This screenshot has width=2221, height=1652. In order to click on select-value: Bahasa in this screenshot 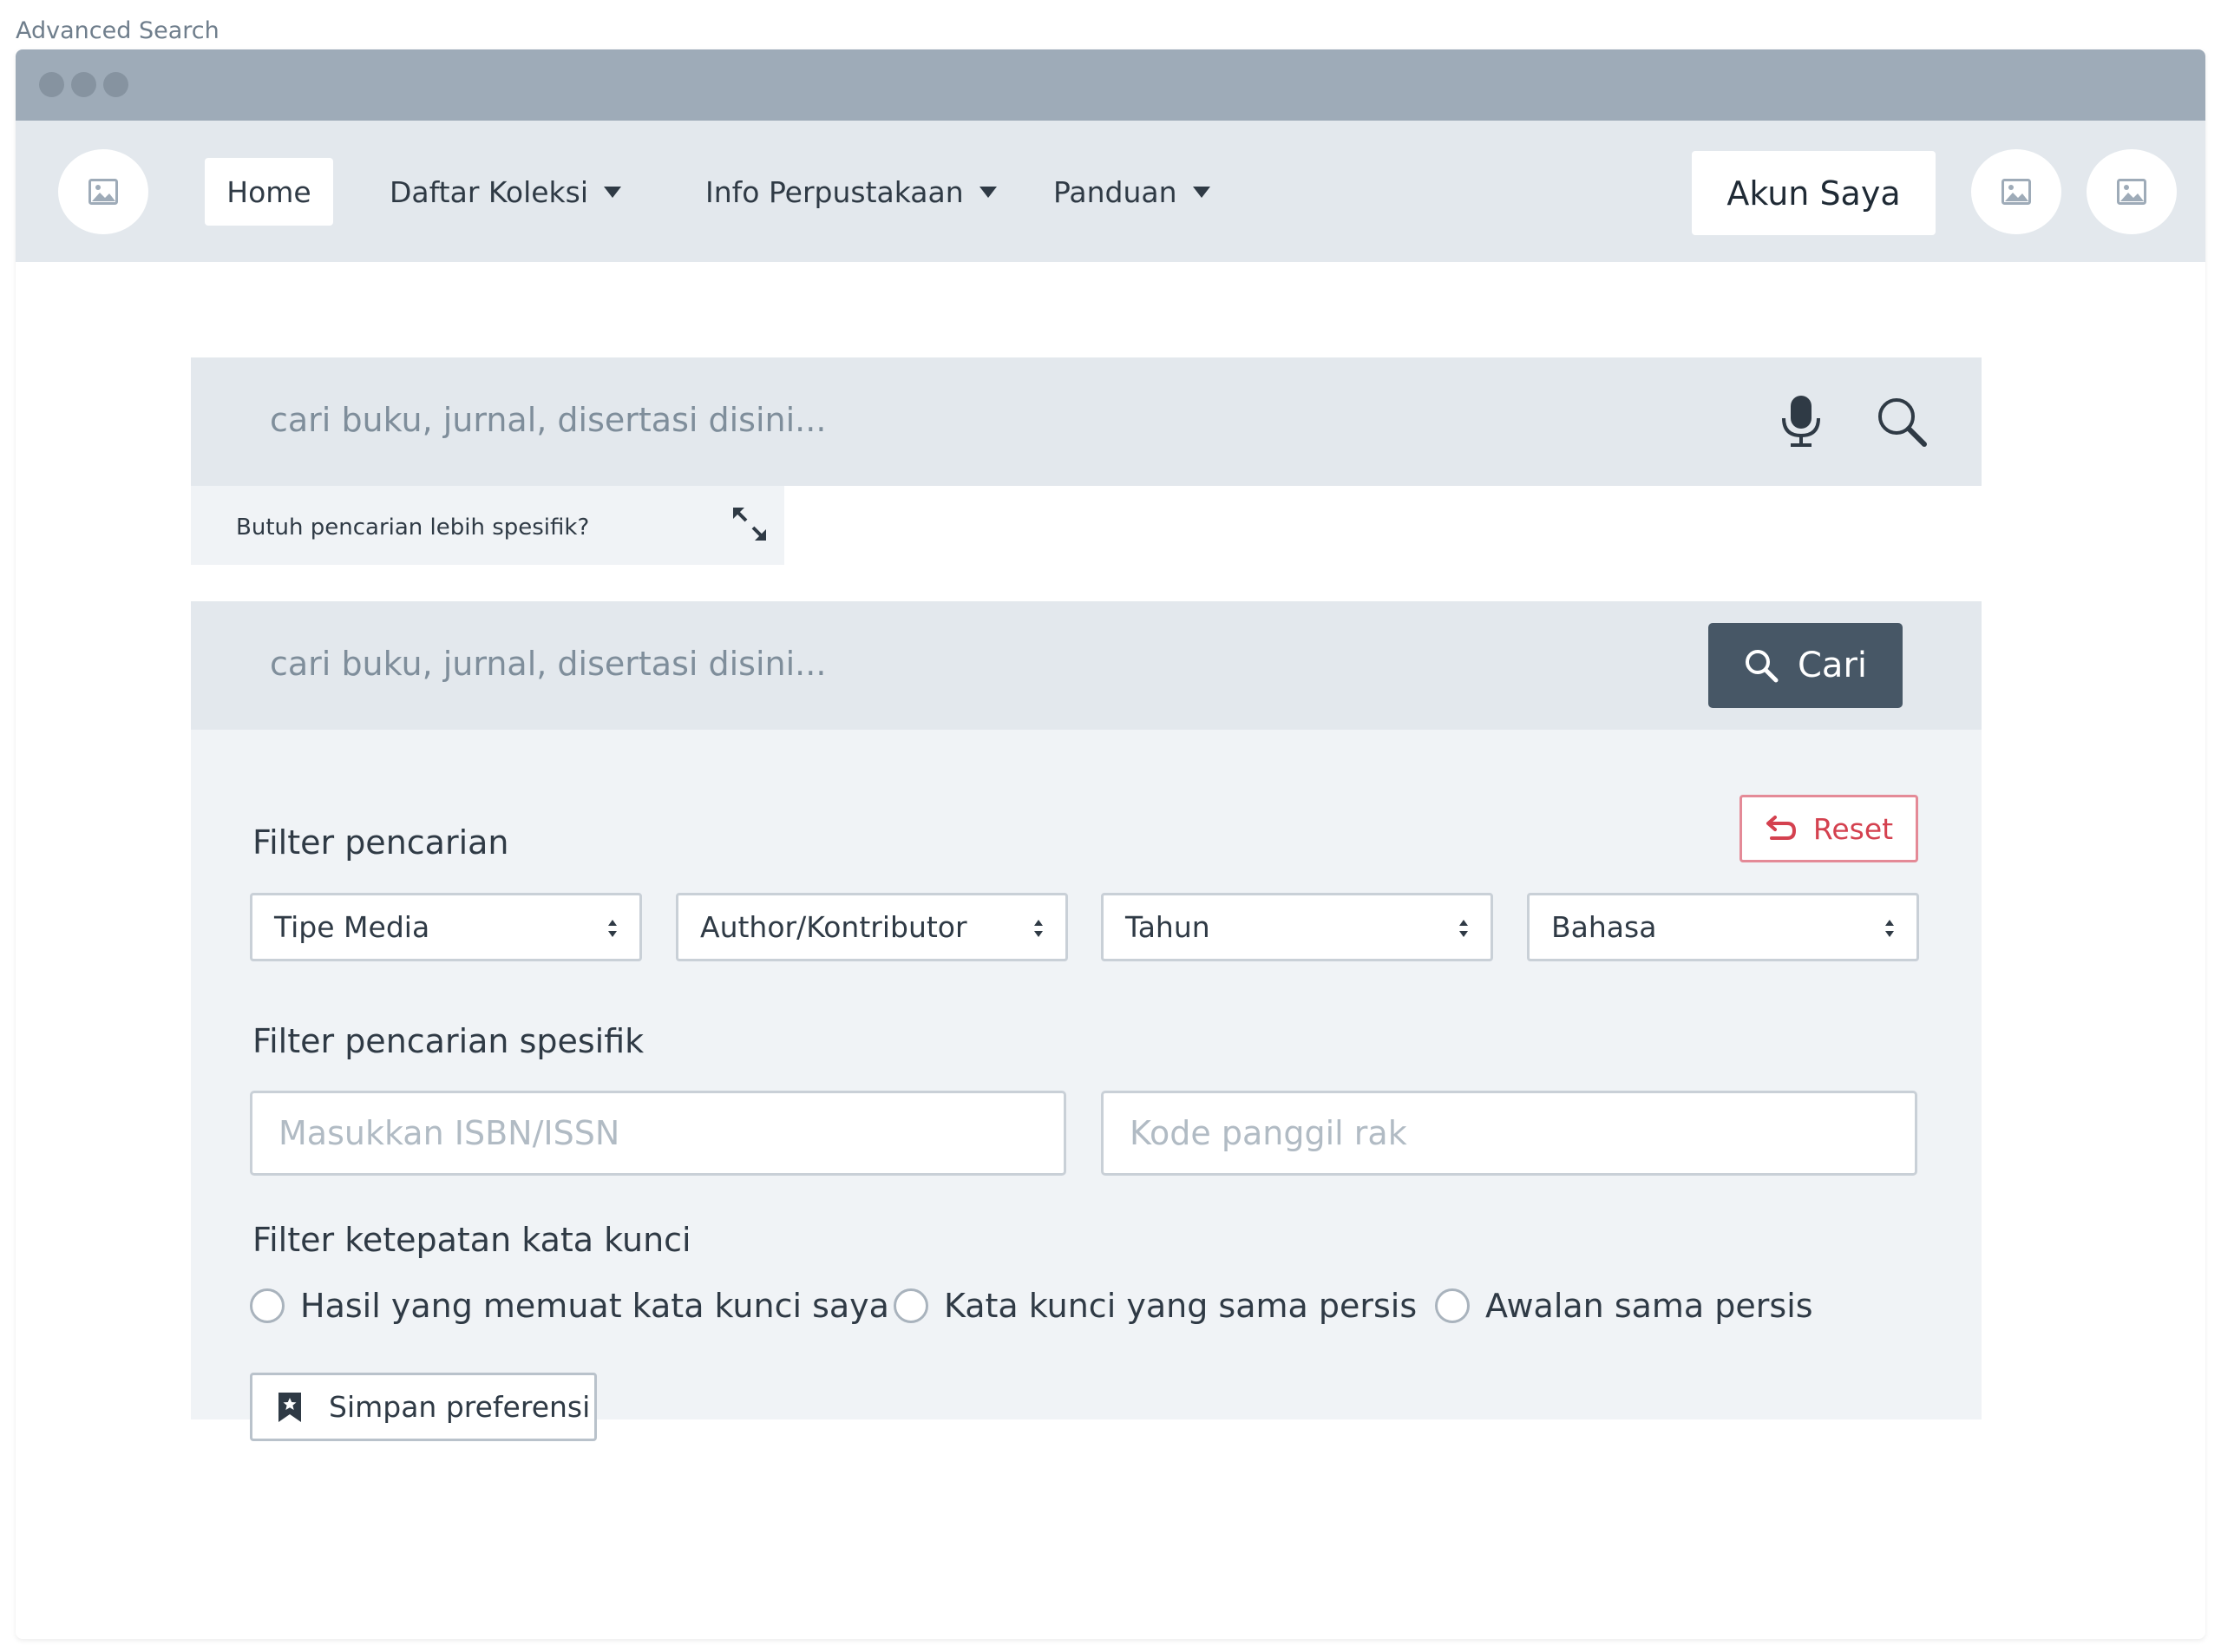, I will do `click(1604, 927)`.